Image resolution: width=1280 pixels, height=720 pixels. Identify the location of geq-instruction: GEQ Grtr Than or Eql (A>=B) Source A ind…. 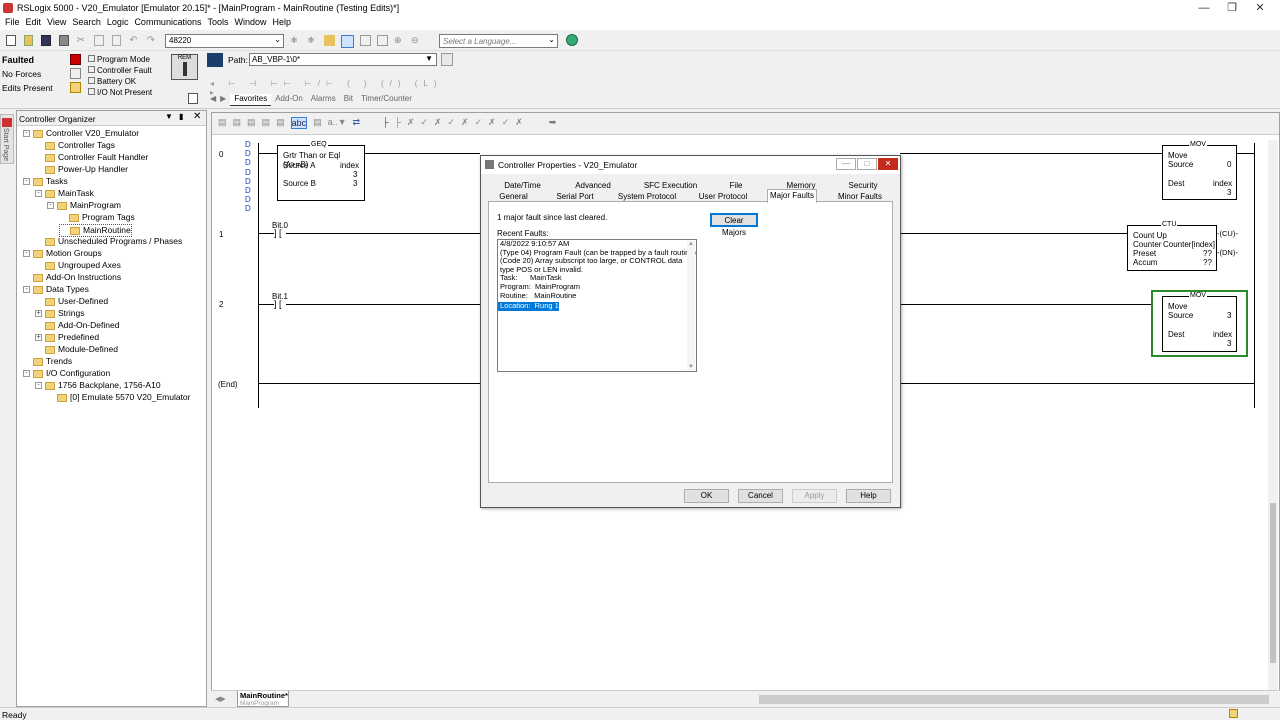
(321, 171).